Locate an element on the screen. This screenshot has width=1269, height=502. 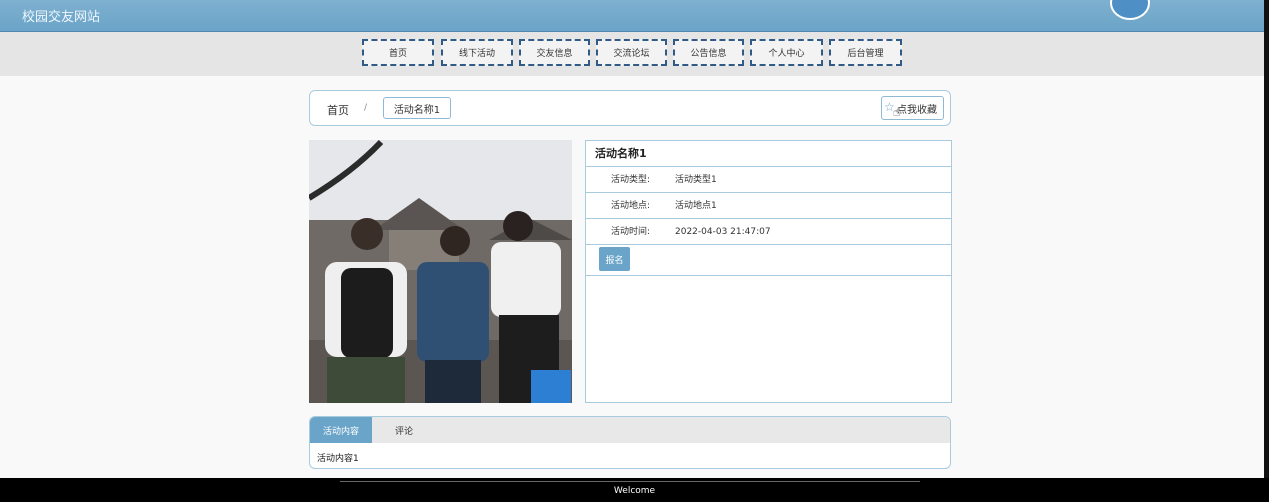
nav-item-announcements: 公告信息 is located at coordinates (708, 52).